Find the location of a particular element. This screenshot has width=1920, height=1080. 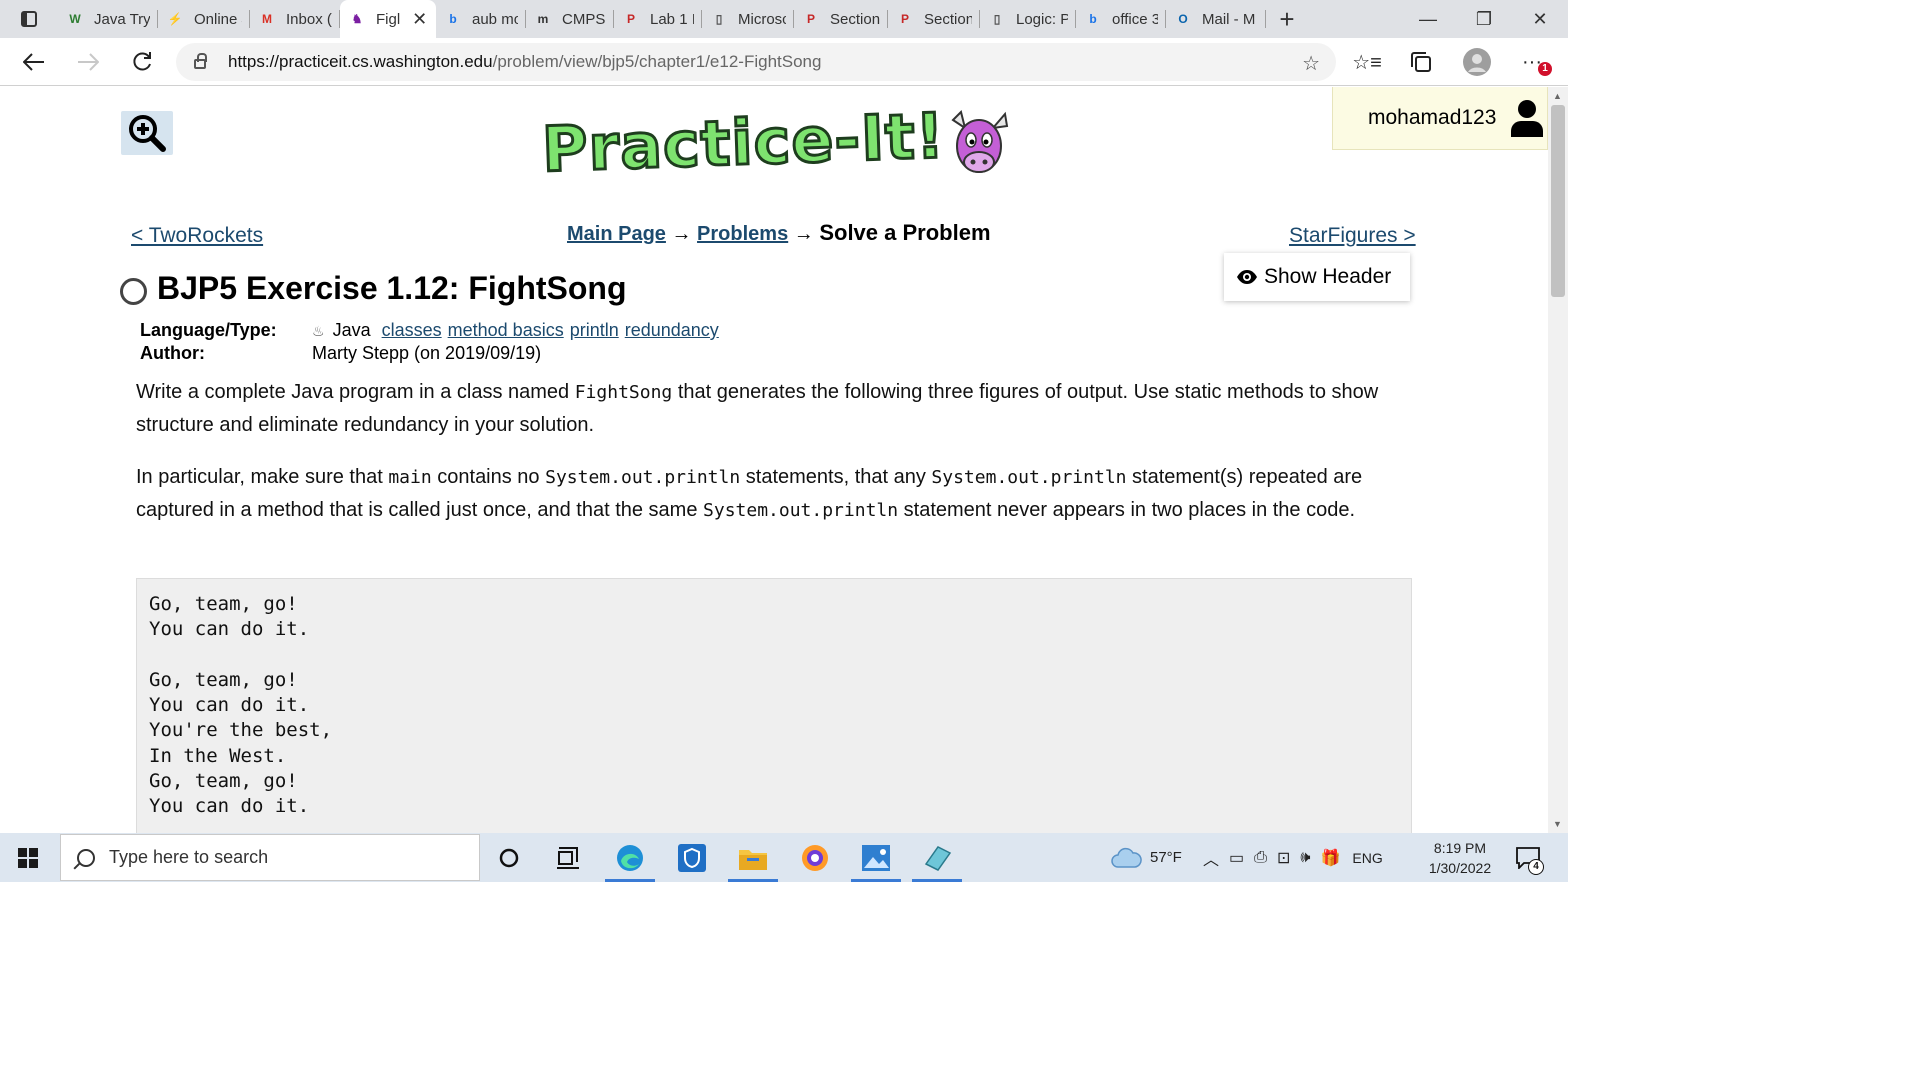

tag-link-classes: classes is located at coordinates (412, 330).